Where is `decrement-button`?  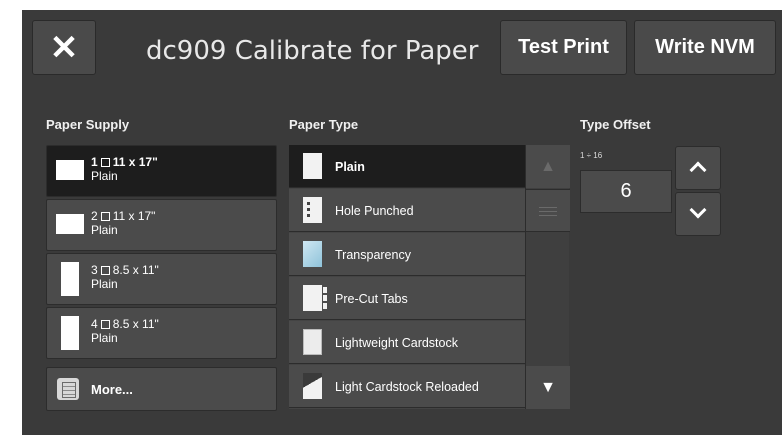
decrement-button is located at coordinates (698, 214).